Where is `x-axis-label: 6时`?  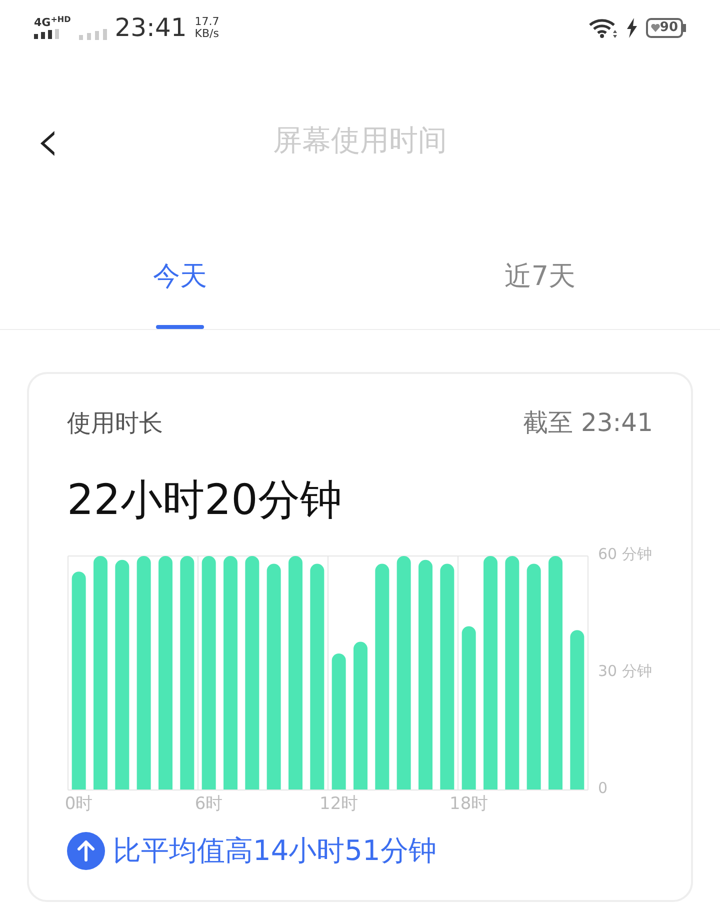
x-axis-label: 6时 is located at coordinates (208, 804).